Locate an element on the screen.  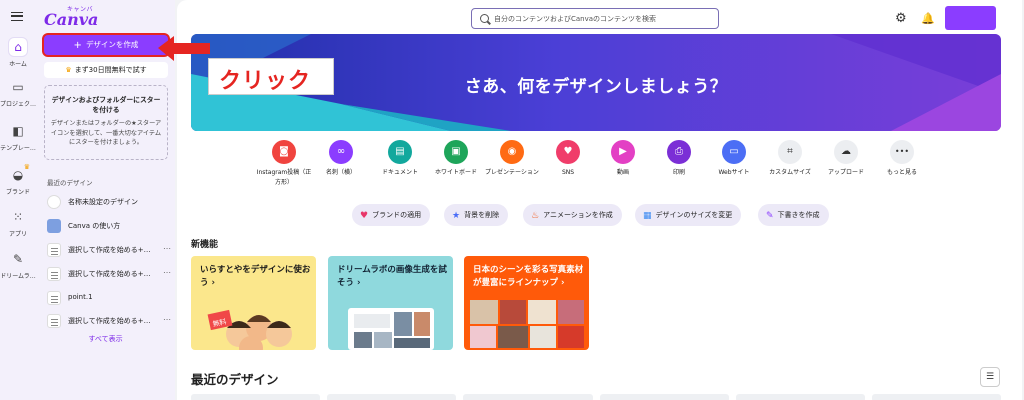
recent-design-label: 名称未設定のデザイン is located at coordinates (103, 202).